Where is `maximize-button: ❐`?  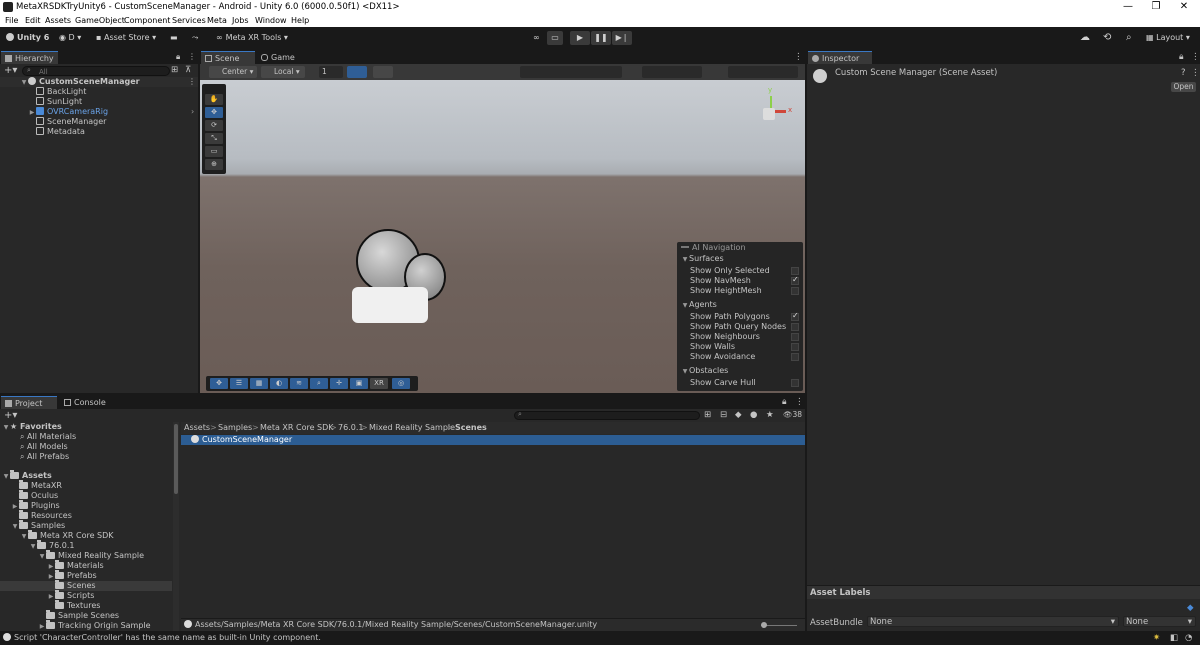
maximize-button: ❐ is located at coordinates (1156, 7).